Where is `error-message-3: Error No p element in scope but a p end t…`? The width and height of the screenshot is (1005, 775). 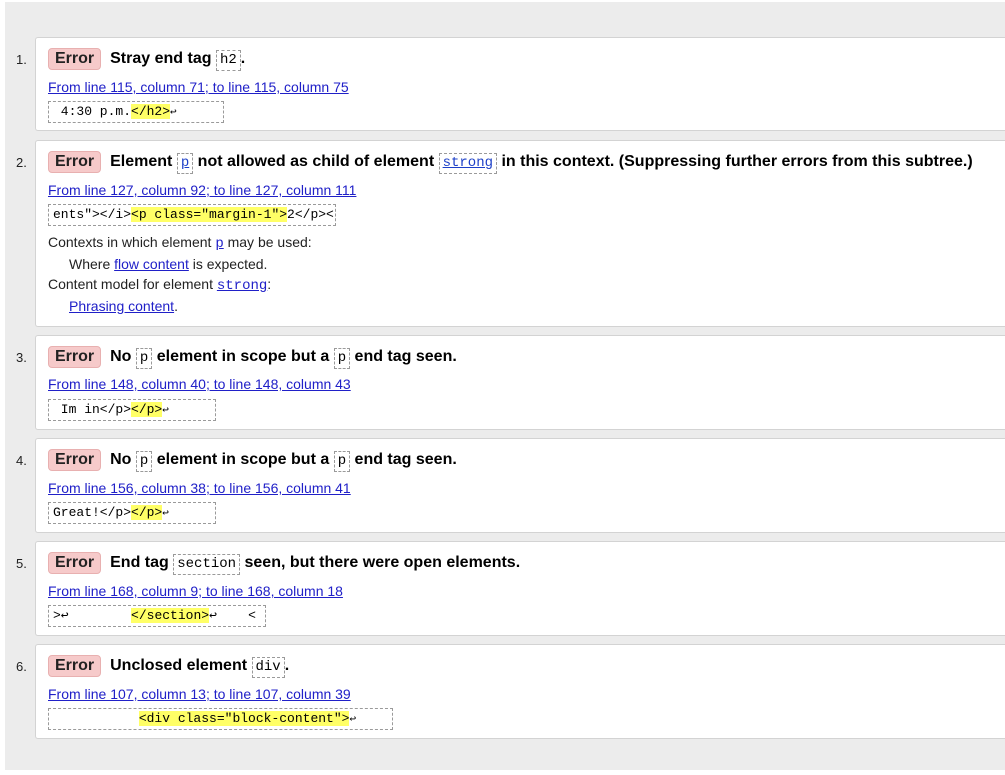
error-message-3: Error No p element in scope but a p end t… is located at coordinates (520, 382).